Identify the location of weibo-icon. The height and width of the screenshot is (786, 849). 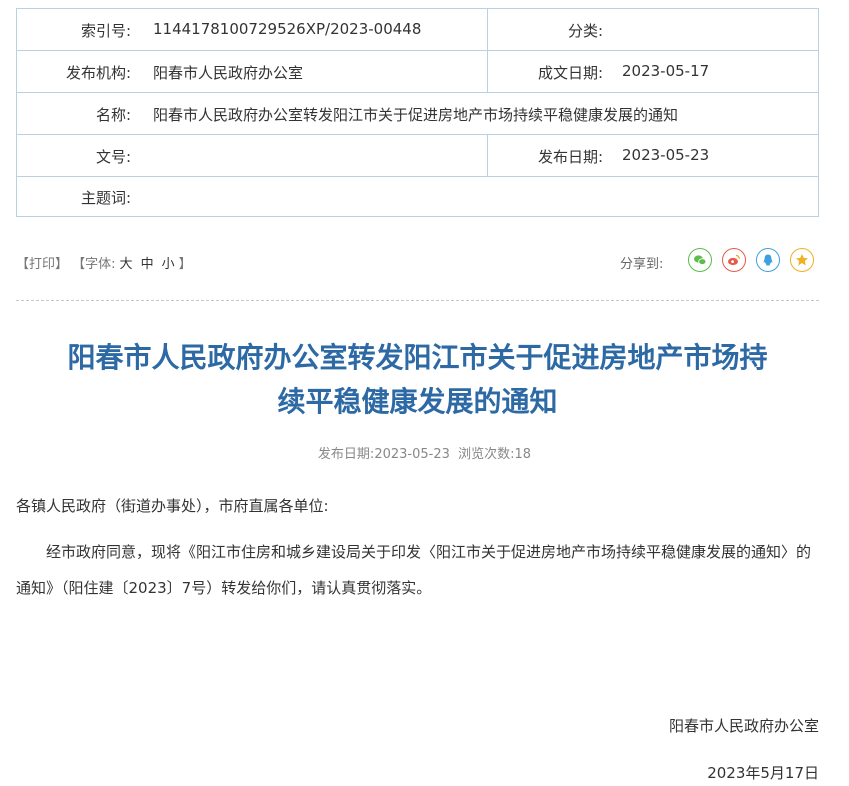
(734, 260).